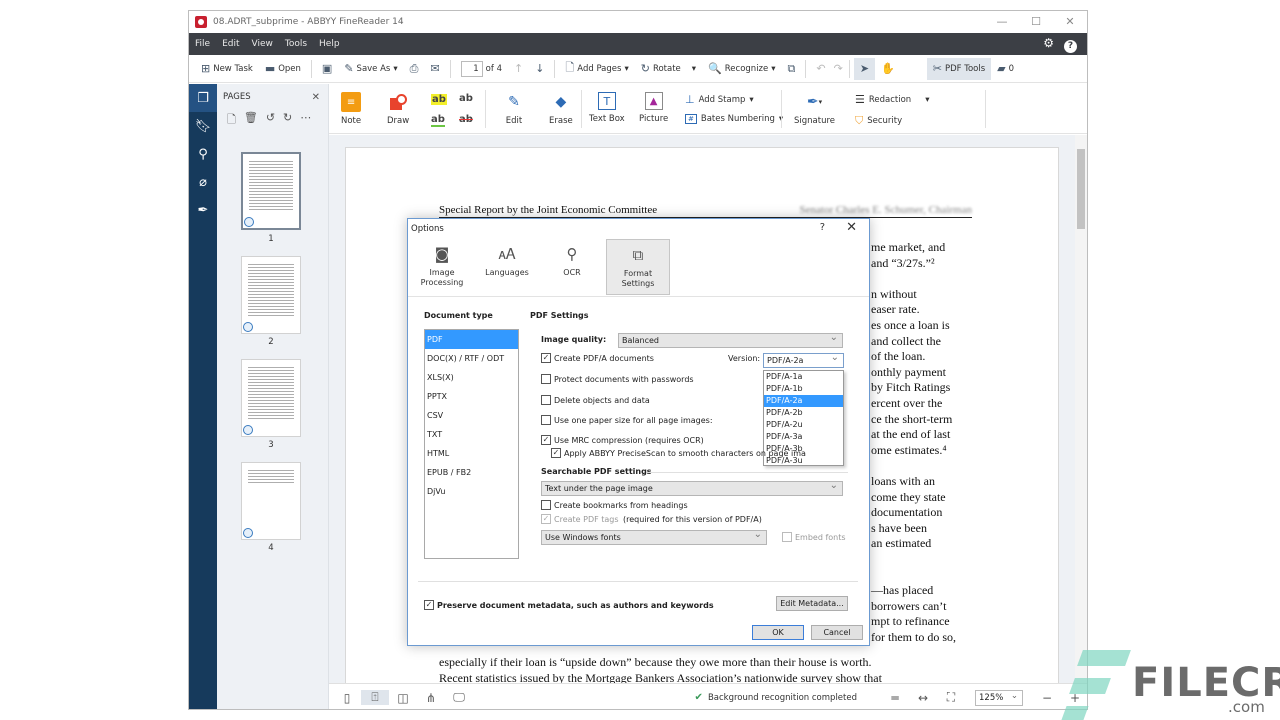 The height and width of the screenshot is (720, 1280). I want to click on sidebar-attachments: ⌀, so click(203, 182).